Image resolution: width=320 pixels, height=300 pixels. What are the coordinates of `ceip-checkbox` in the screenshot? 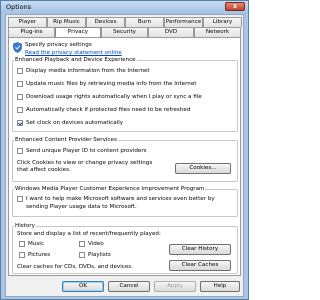 It's located at (20, 199).